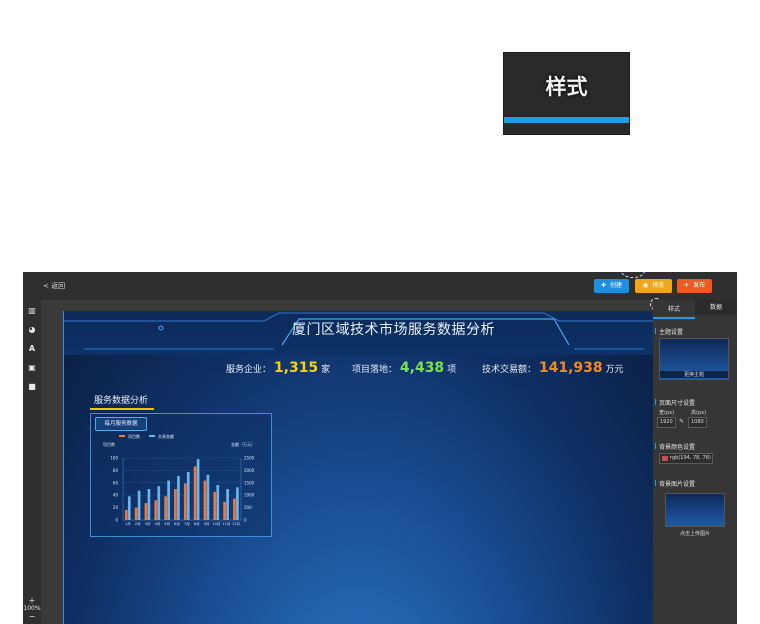 The width and height of the screenshot is (760, 624). What do you see at coordinates (296, 368) in the screenshot?
I see `stat-enterprises-value: 1,315` at bounding box center [296, 368].